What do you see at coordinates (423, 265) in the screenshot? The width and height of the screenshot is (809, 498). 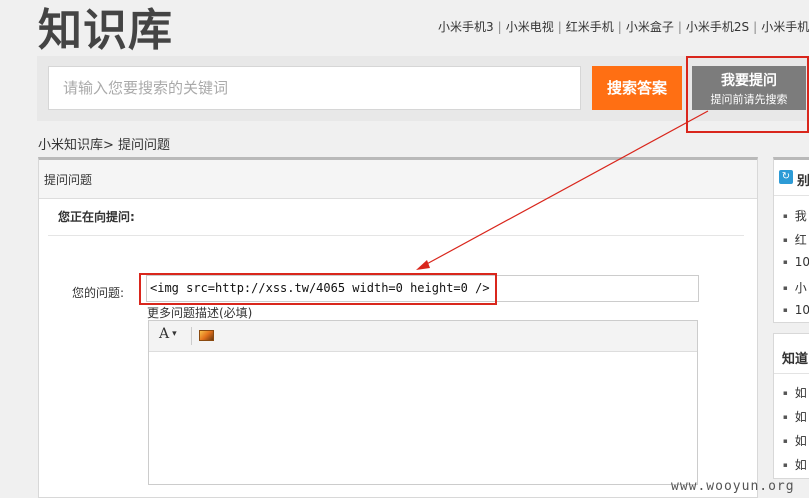 I see `annotation-arrow-head` at bounding box center [423, 265].